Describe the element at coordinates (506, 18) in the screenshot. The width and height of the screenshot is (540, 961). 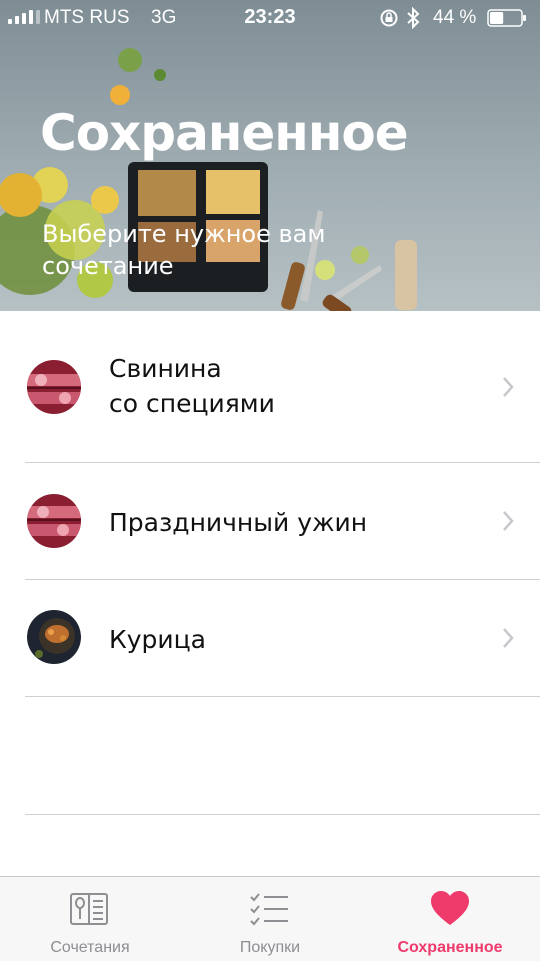
I see `battery-icon` at that location.